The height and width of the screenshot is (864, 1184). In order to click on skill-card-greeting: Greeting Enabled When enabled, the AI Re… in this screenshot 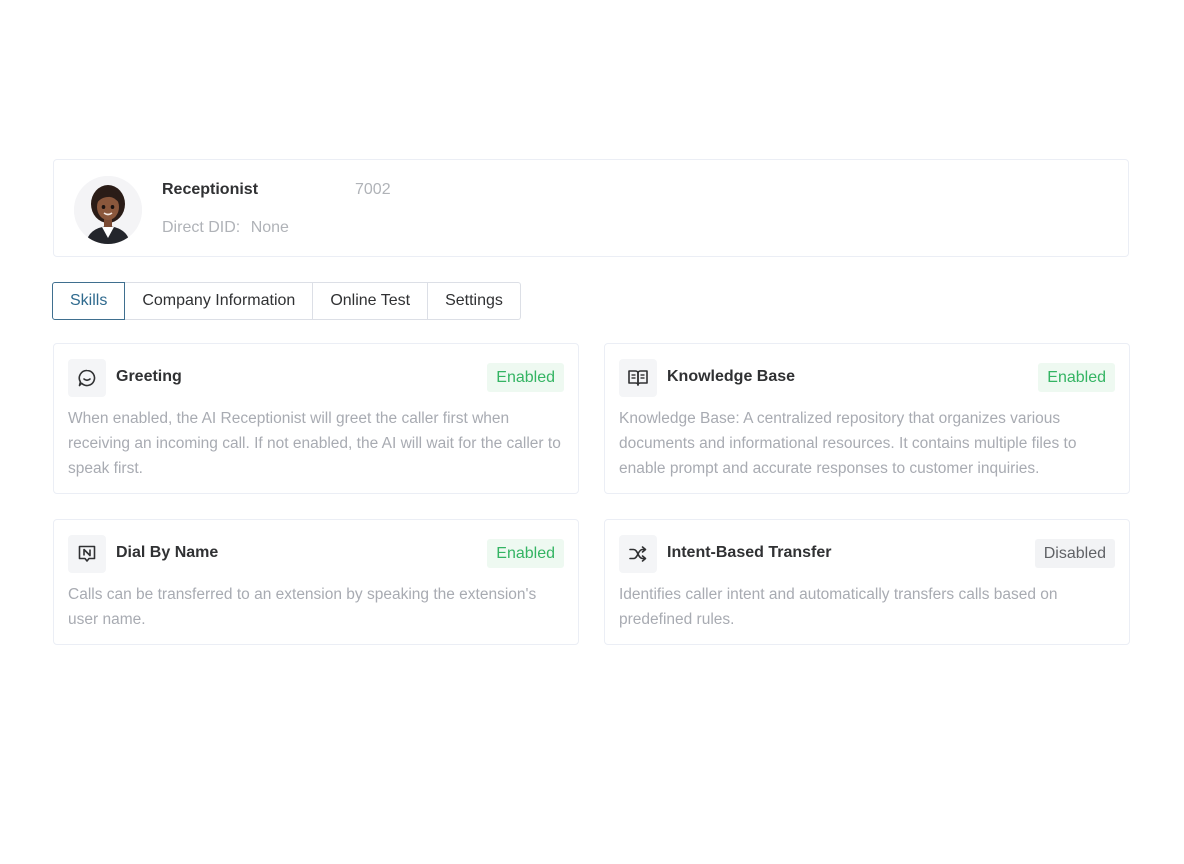, I will do `click(316, 418)`.